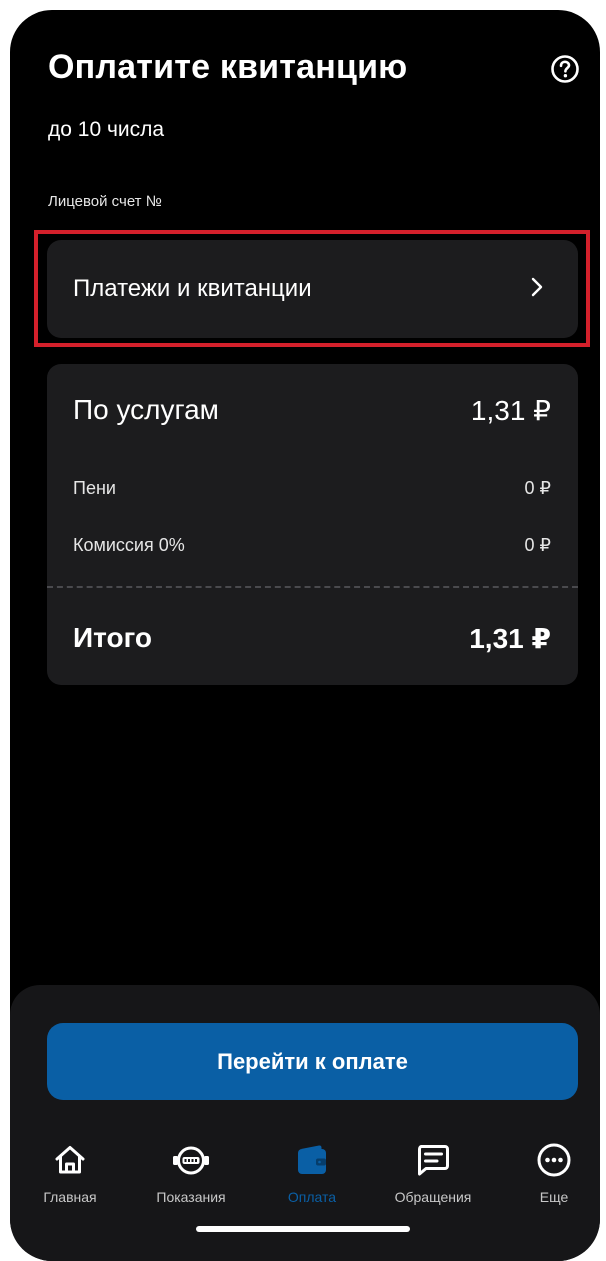 This screenshot has width=606, height=1261. What do you see at coordinates (191, 1180) in the screenshot?
I see `nav-item-readings: Показания` at bounding box center [191, 1180].